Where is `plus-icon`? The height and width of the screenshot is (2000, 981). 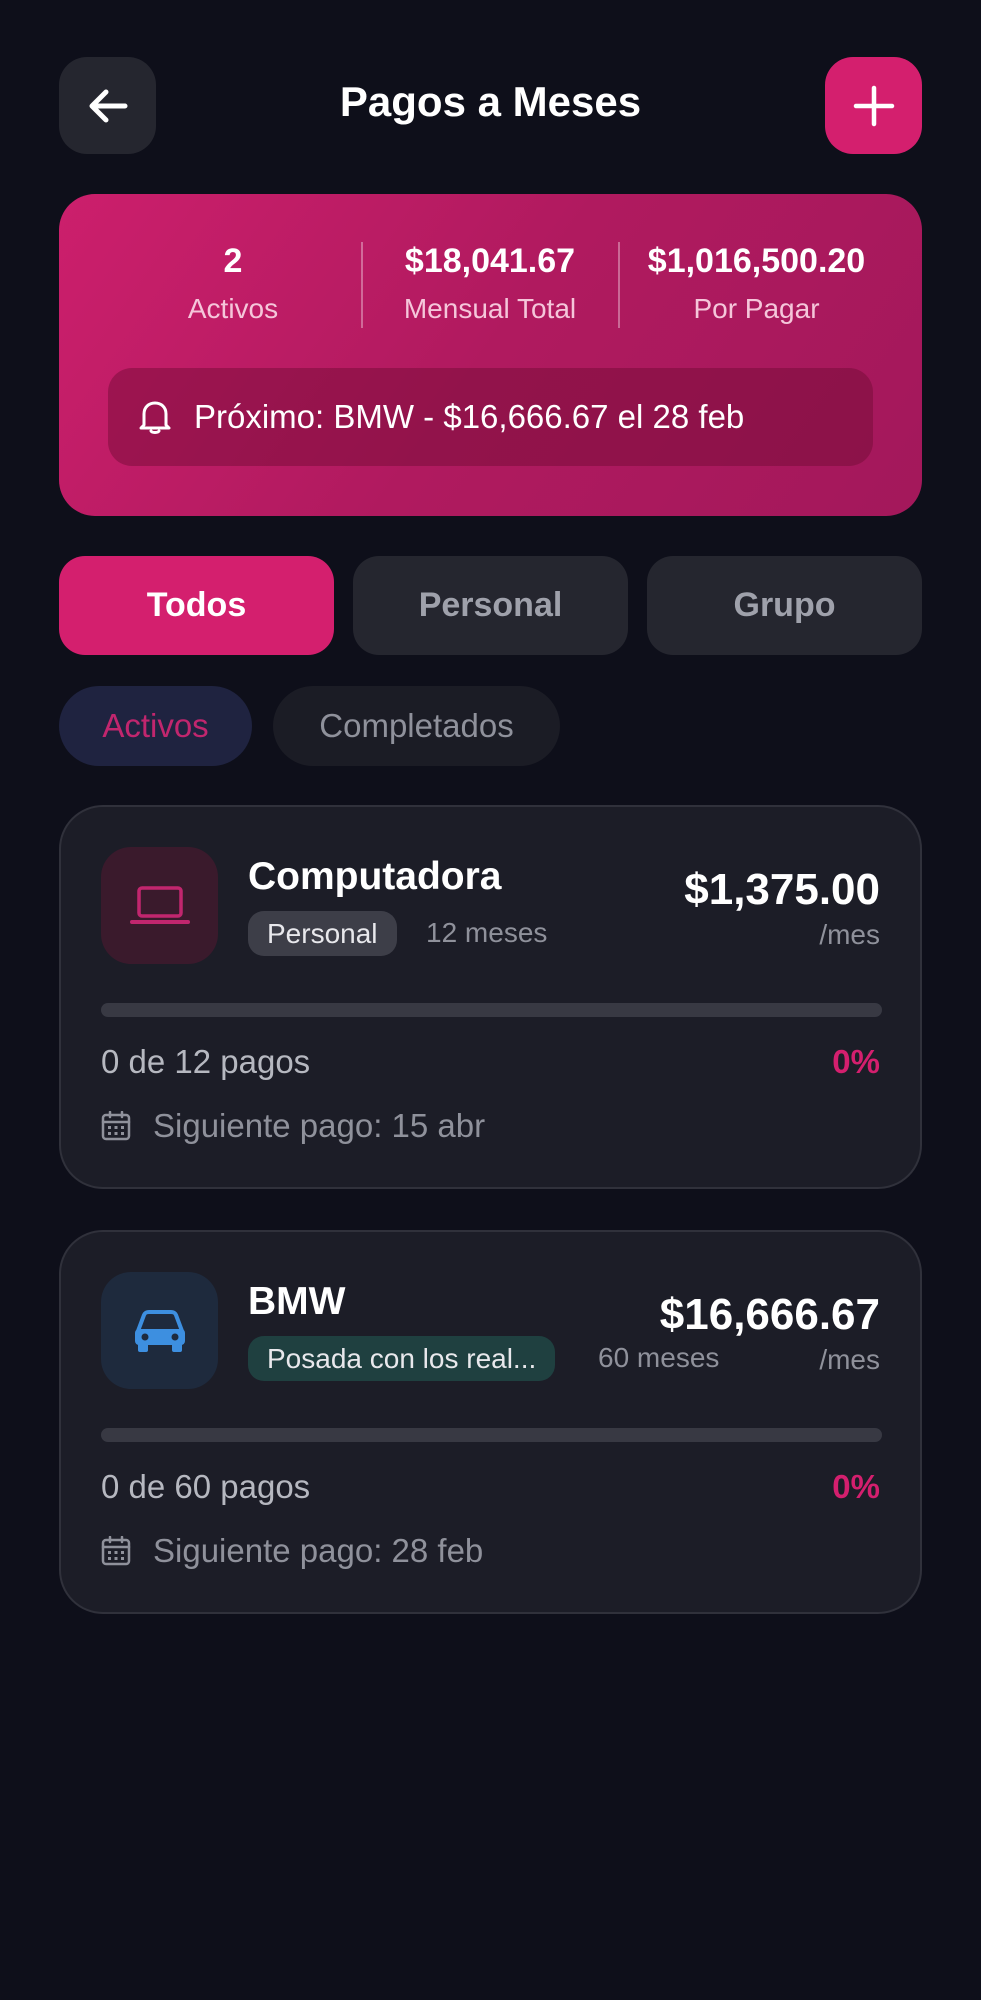
plus-icon is located at coordinates (873, 105).